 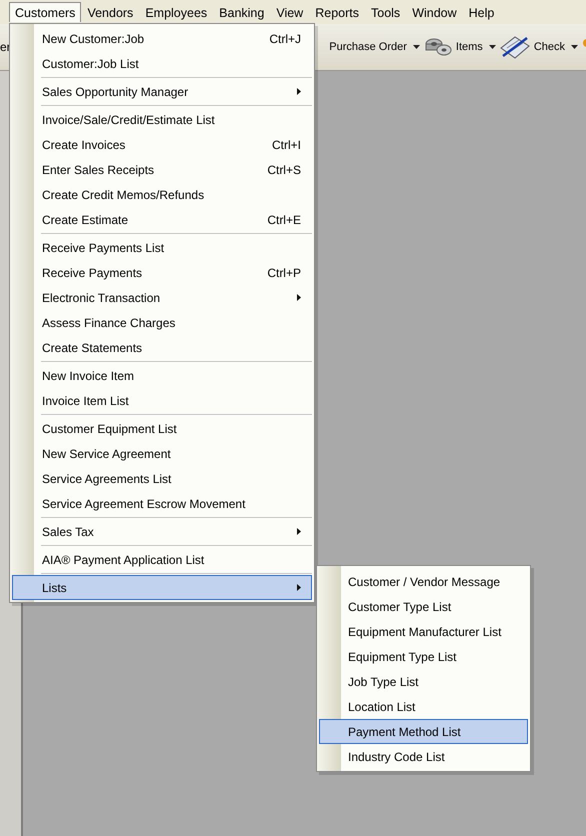 What do you see at coordinates (374, 47) in the screenshot?
I see `toolbar-button: Purchase Order` at bounding box center [374, 47].